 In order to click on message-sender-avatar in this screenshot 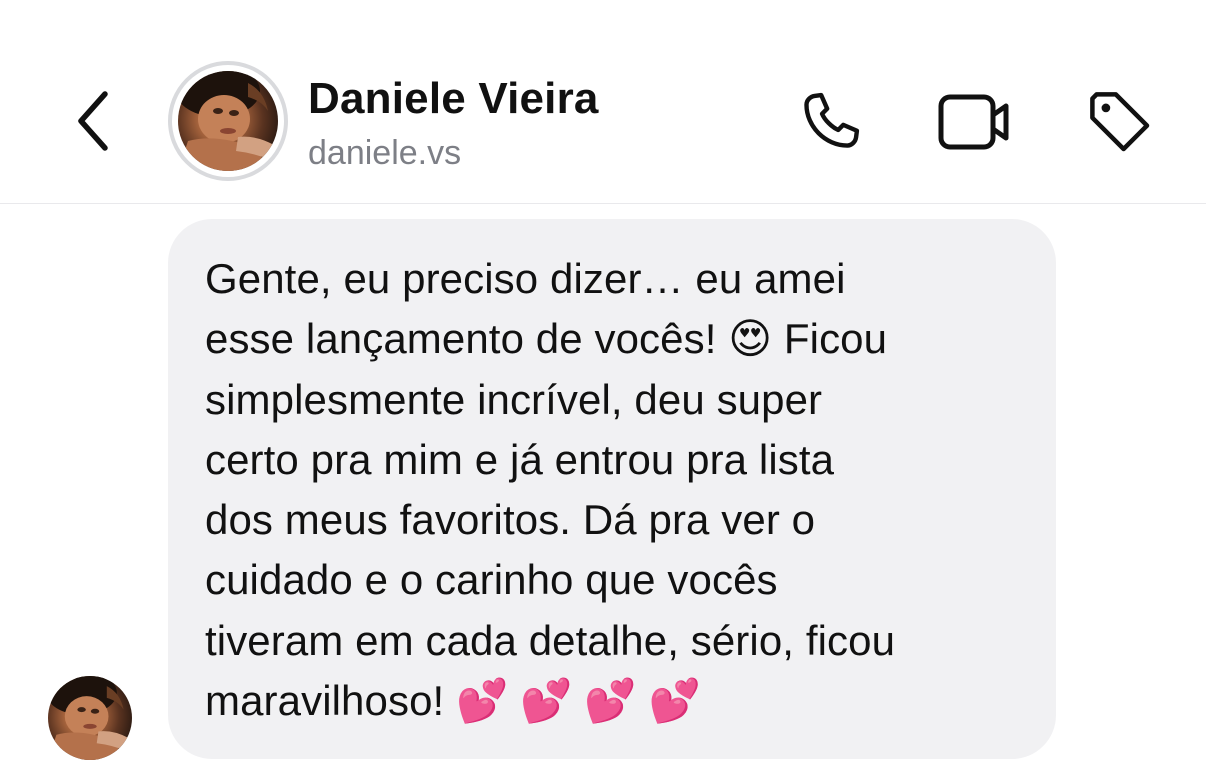, I will do `click(90, 718)`.